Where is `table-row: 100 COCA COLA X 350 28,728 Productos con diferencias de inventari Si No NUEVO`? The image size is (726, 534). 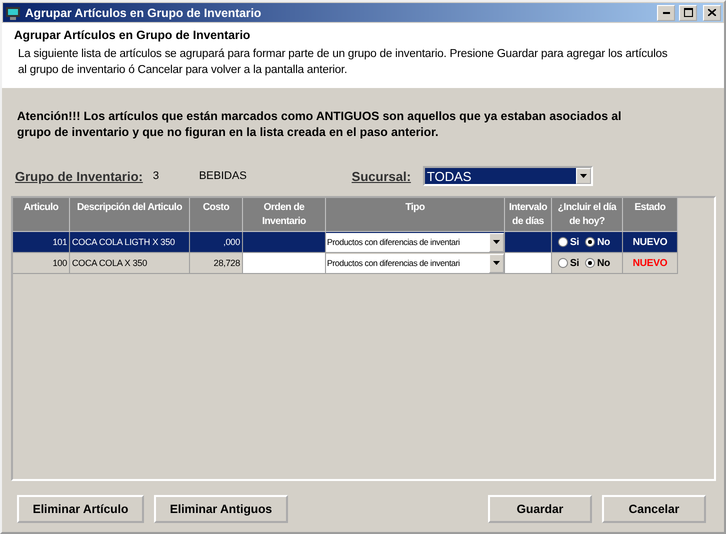
table-row: 100 COCA COLA X 350 28,728 Productos con diferencias de inventari Si No NUEVO is located at coordinates (363, 263).